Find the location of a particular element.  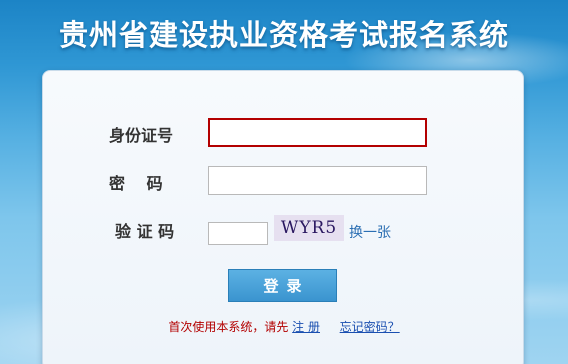

login-button: 登录 is located at coordinates (282, 285).